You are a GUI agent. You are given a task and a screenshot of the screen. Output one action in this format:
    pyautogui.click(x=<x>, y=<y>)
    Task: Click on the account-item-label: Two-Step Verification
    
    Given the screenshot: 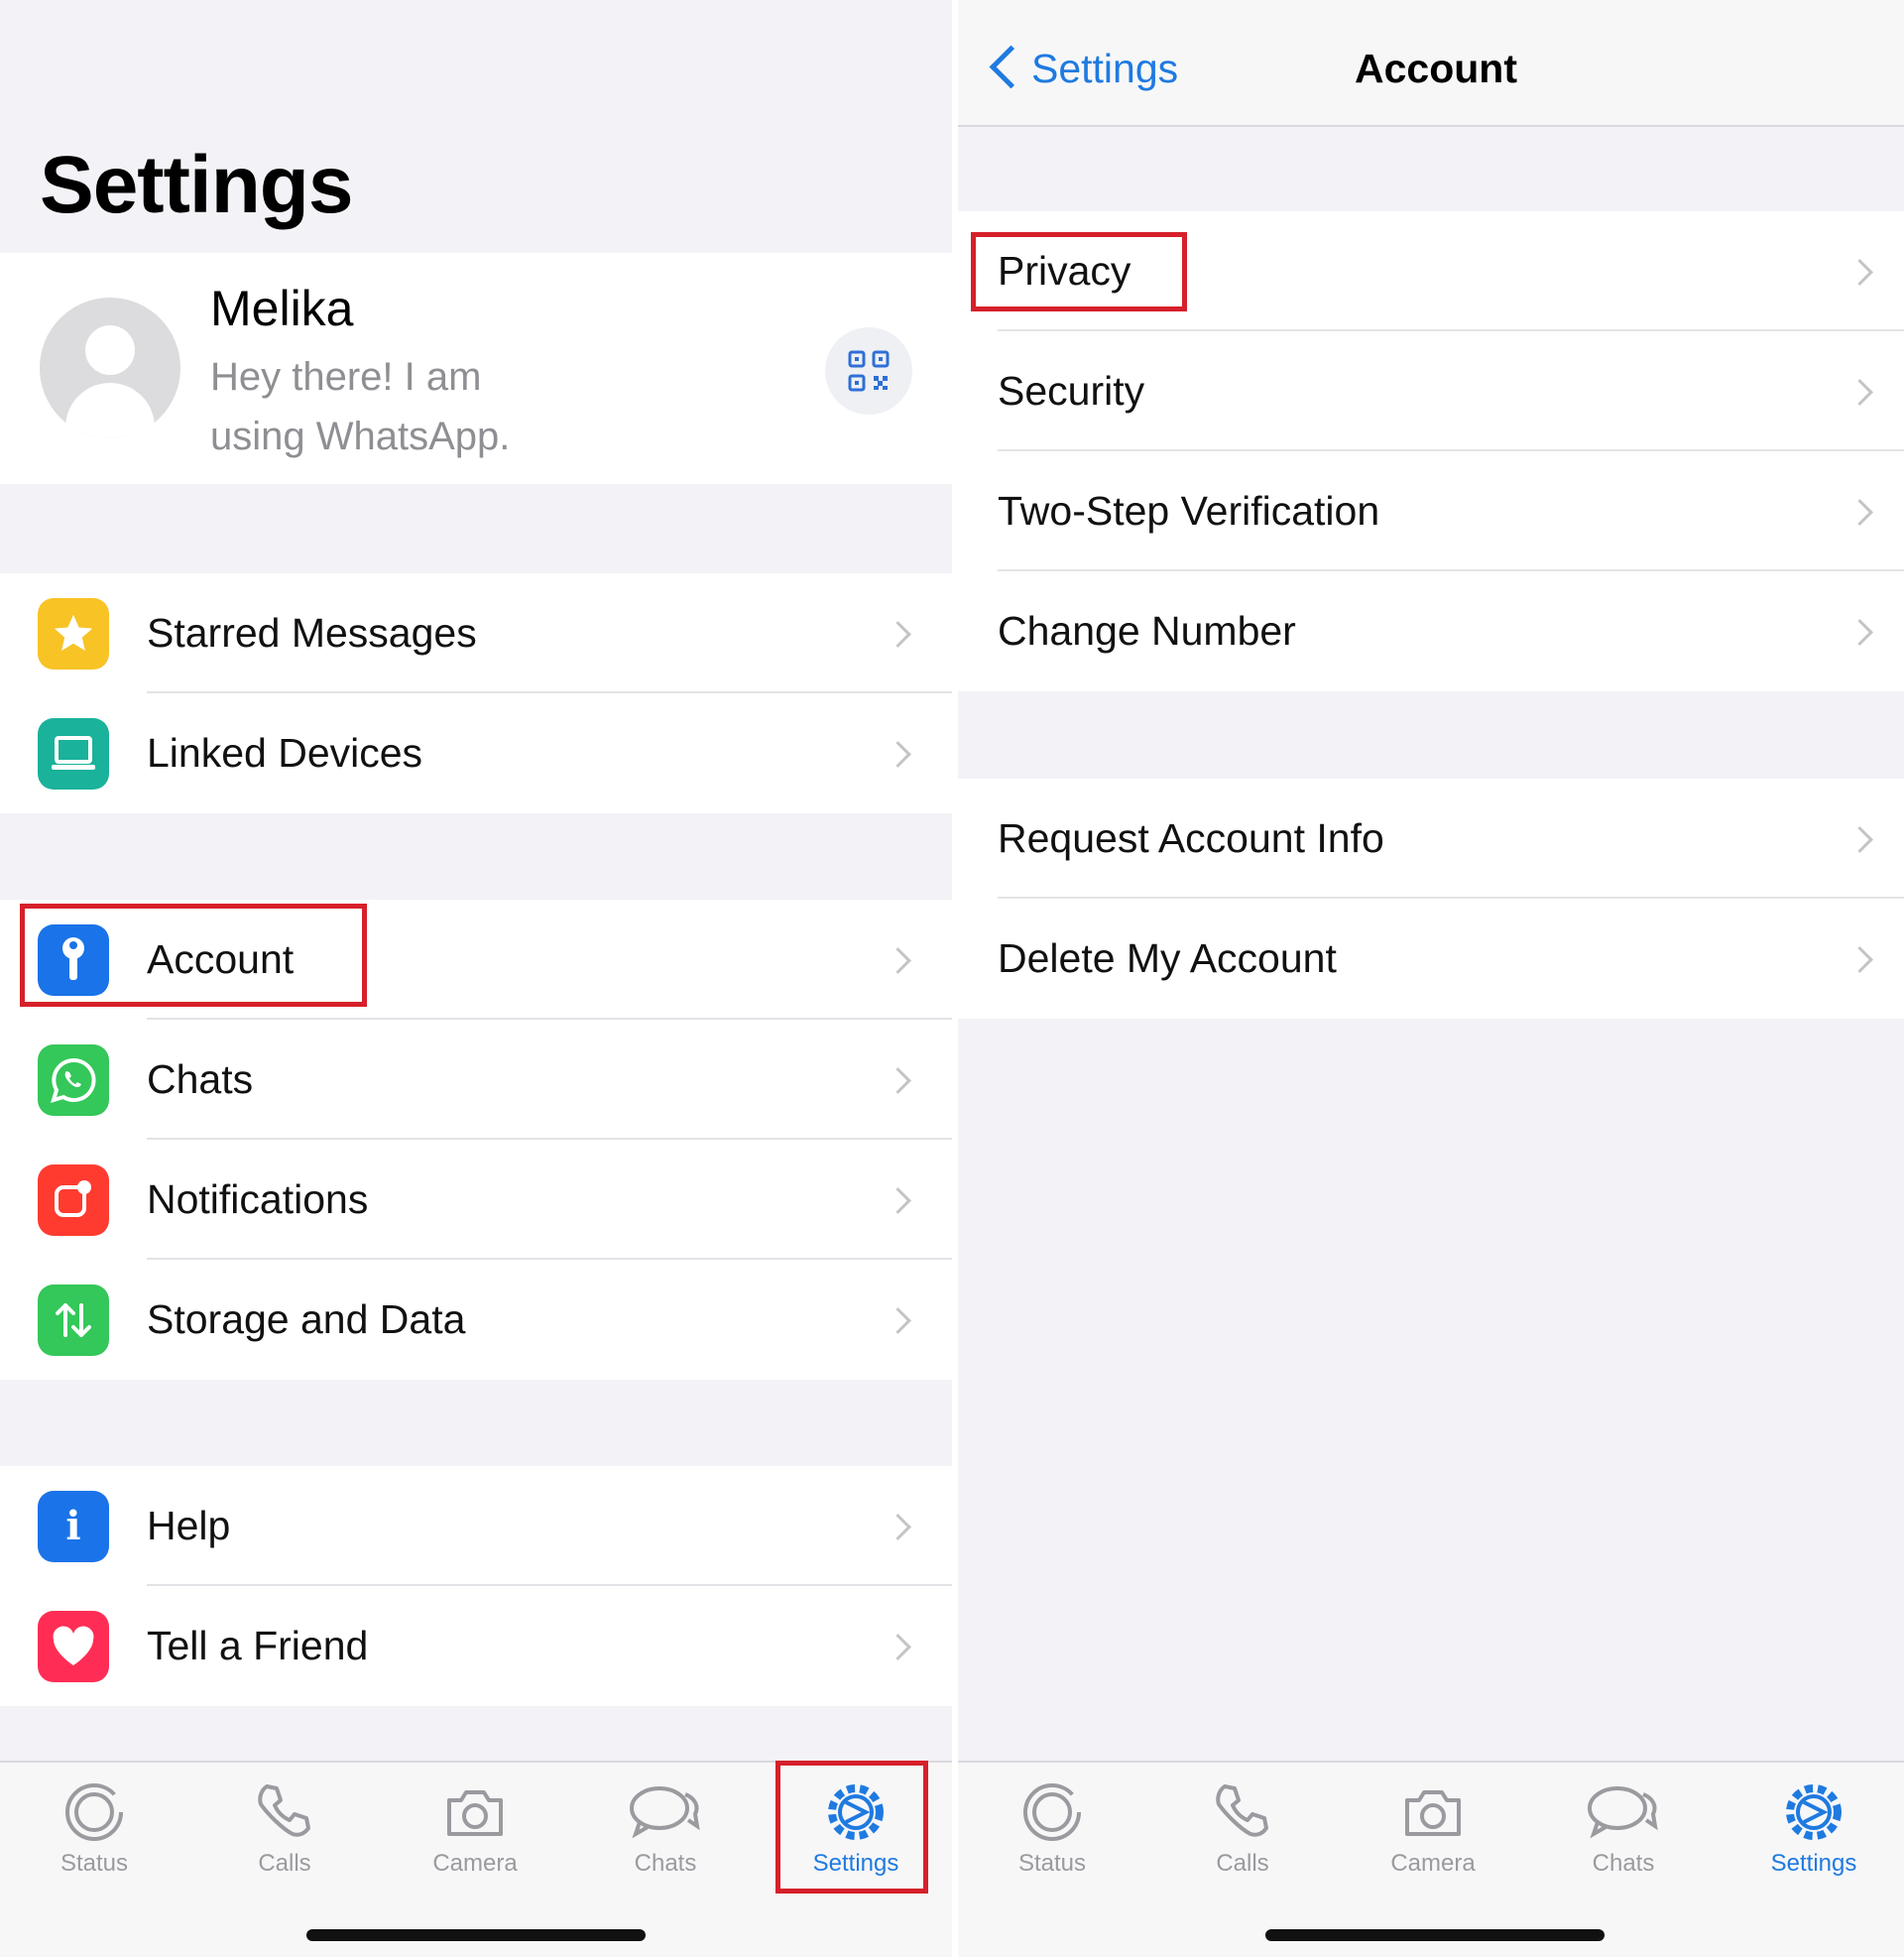 What is the action you would take?
    pyautogui.click(x=1189, y=511)
    